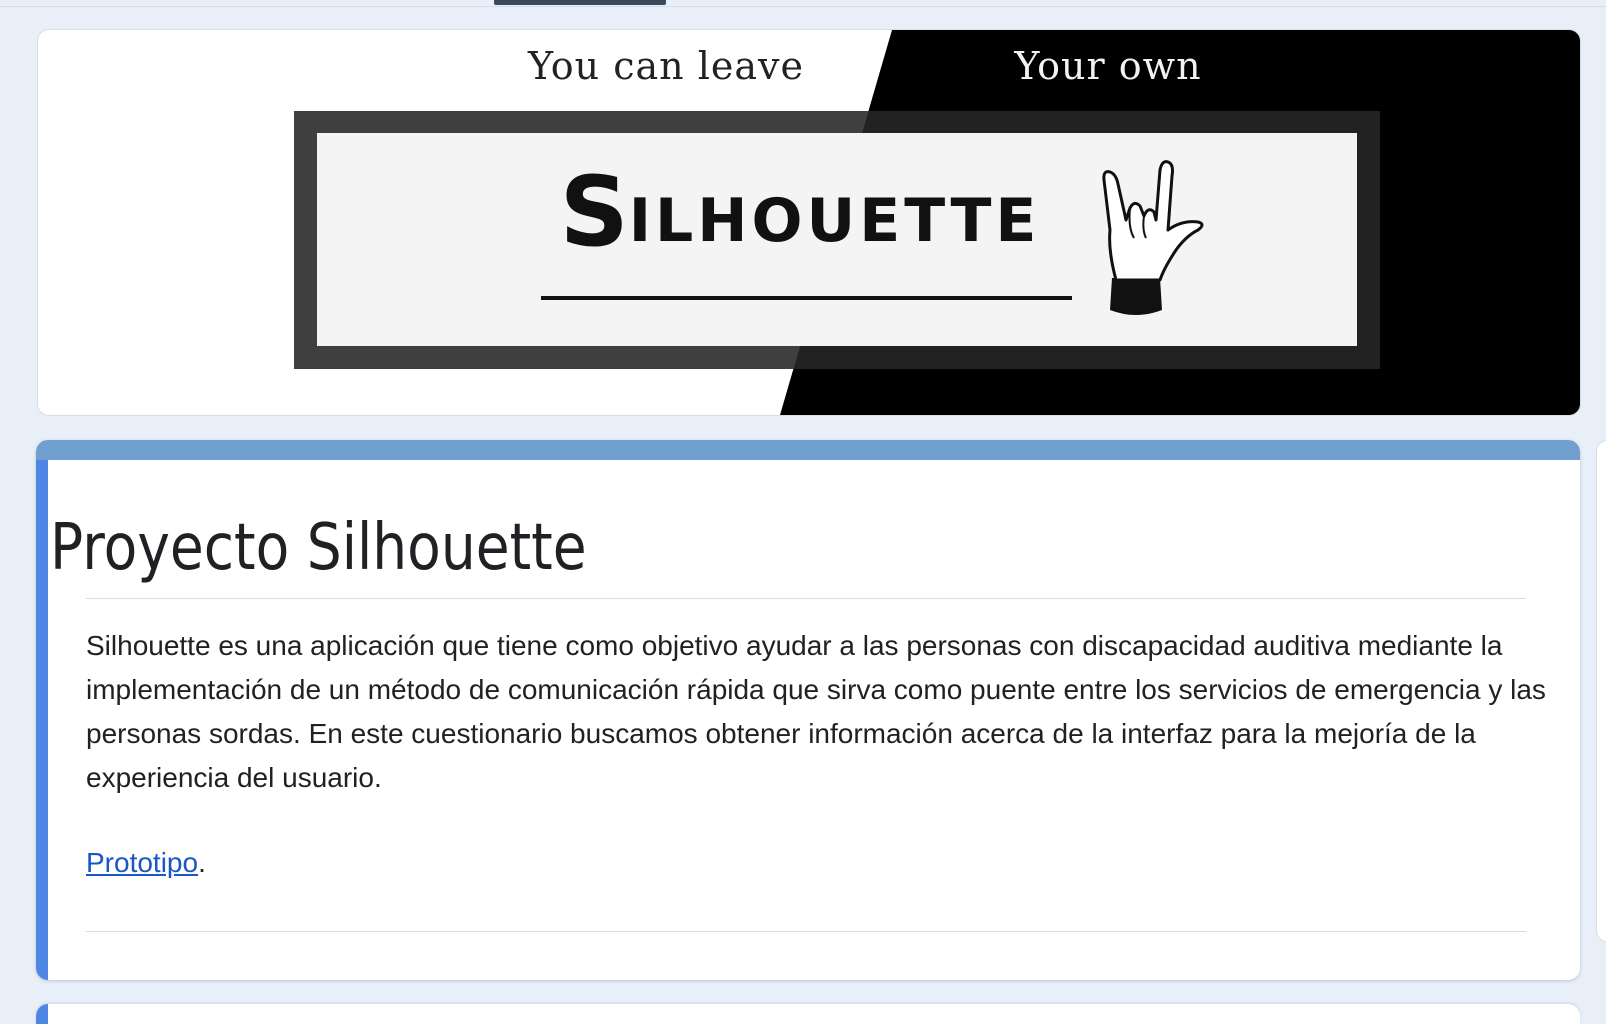  I want to click on title-divider, so click(806, 598).